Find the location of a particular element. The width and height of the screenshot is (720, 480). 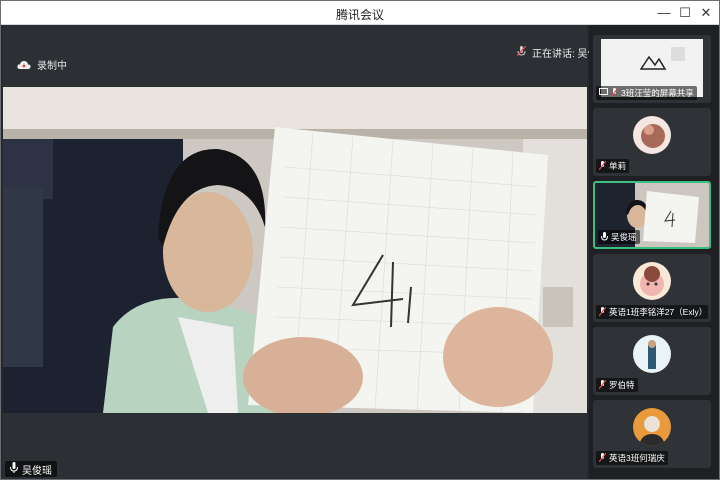

participant-label: 罗伯特 is located at coordinates (617, 385).